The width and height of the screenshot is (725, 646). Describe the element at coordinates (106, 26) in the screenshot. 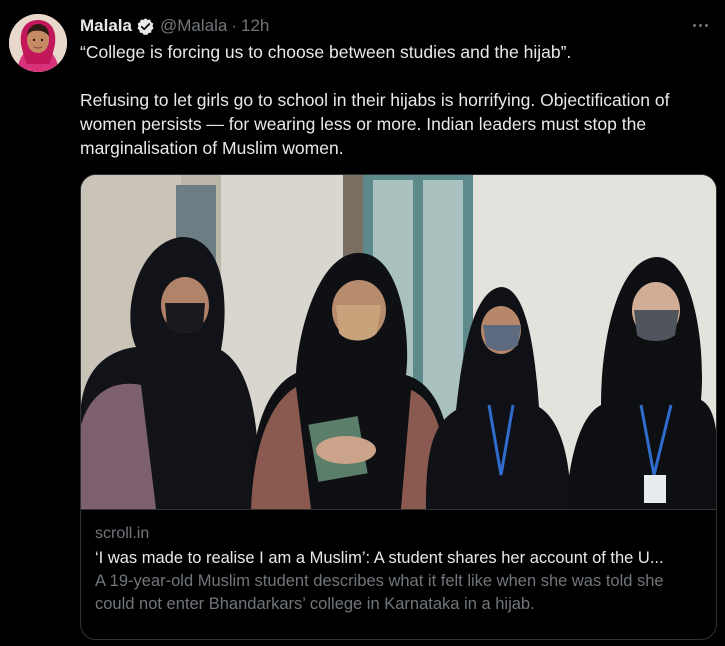

I see `author-display-name: Malala` at that location.